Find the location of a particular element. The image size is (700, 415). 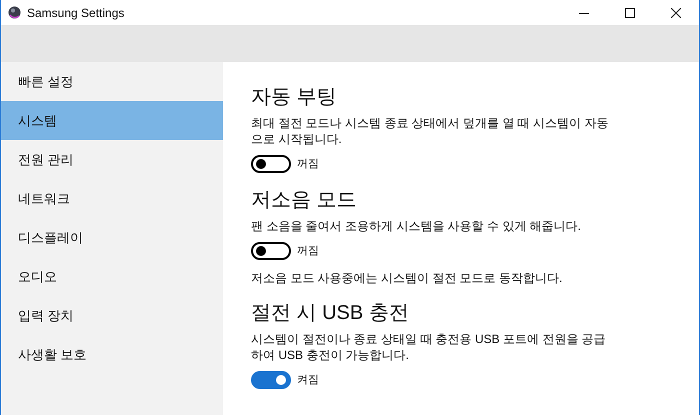

window-title: Samsung Settings is located at coordinates (75, 13).